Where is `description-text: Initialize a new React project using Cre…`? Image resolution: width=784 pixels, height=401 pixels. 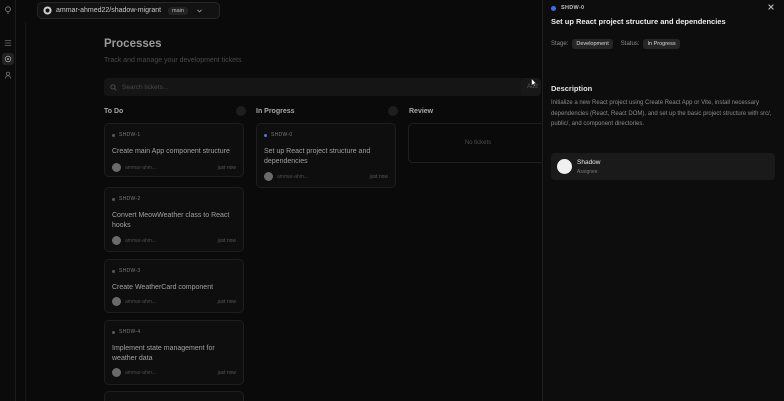
description-text: Initialize a new React project using Cre… is located at coordinates (661, 113).